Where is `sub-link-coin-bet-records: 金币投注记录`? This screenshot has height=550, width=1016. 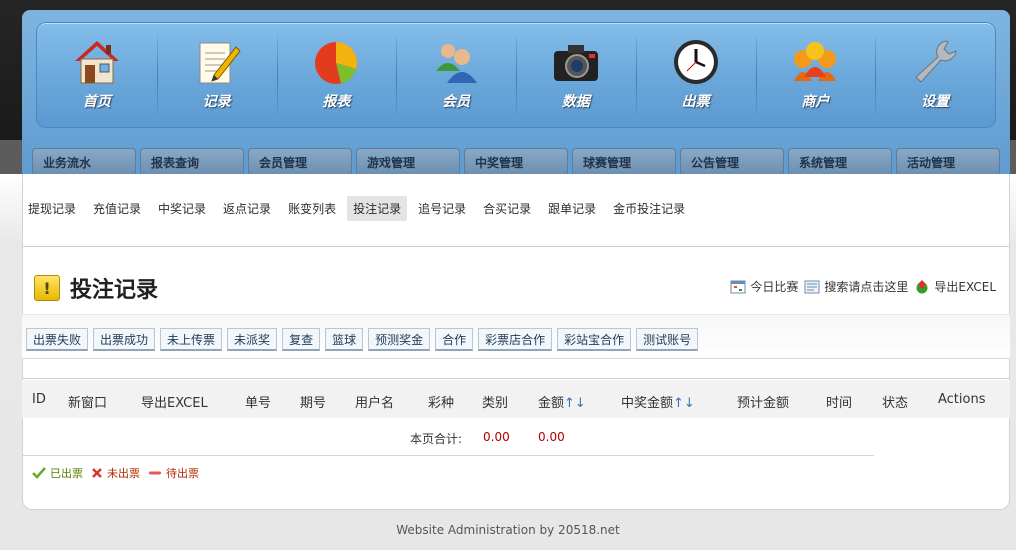 sub-link-coin-bet-records: 金币投注记录 is located at coordinates (649, 208).